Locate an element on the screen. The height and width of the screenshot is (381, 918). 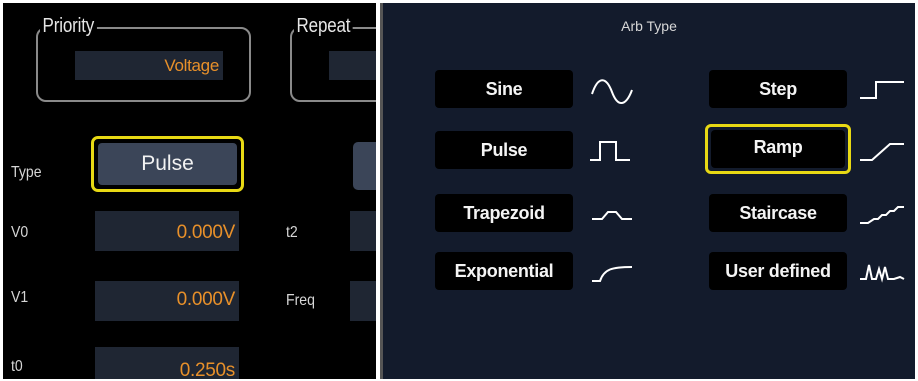
v0-value: 0.000V is located at coordinates (167, 231).